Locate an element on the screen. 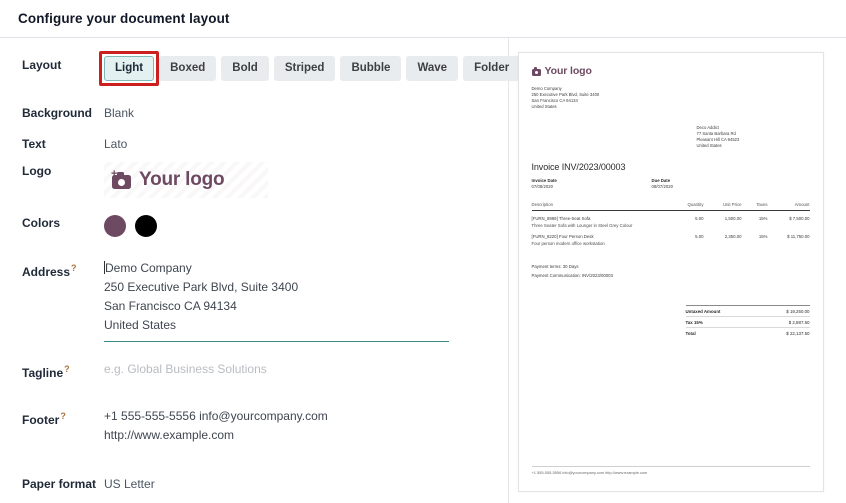  layout-option-bubble: Bubble is located at coordinates (371, 68).